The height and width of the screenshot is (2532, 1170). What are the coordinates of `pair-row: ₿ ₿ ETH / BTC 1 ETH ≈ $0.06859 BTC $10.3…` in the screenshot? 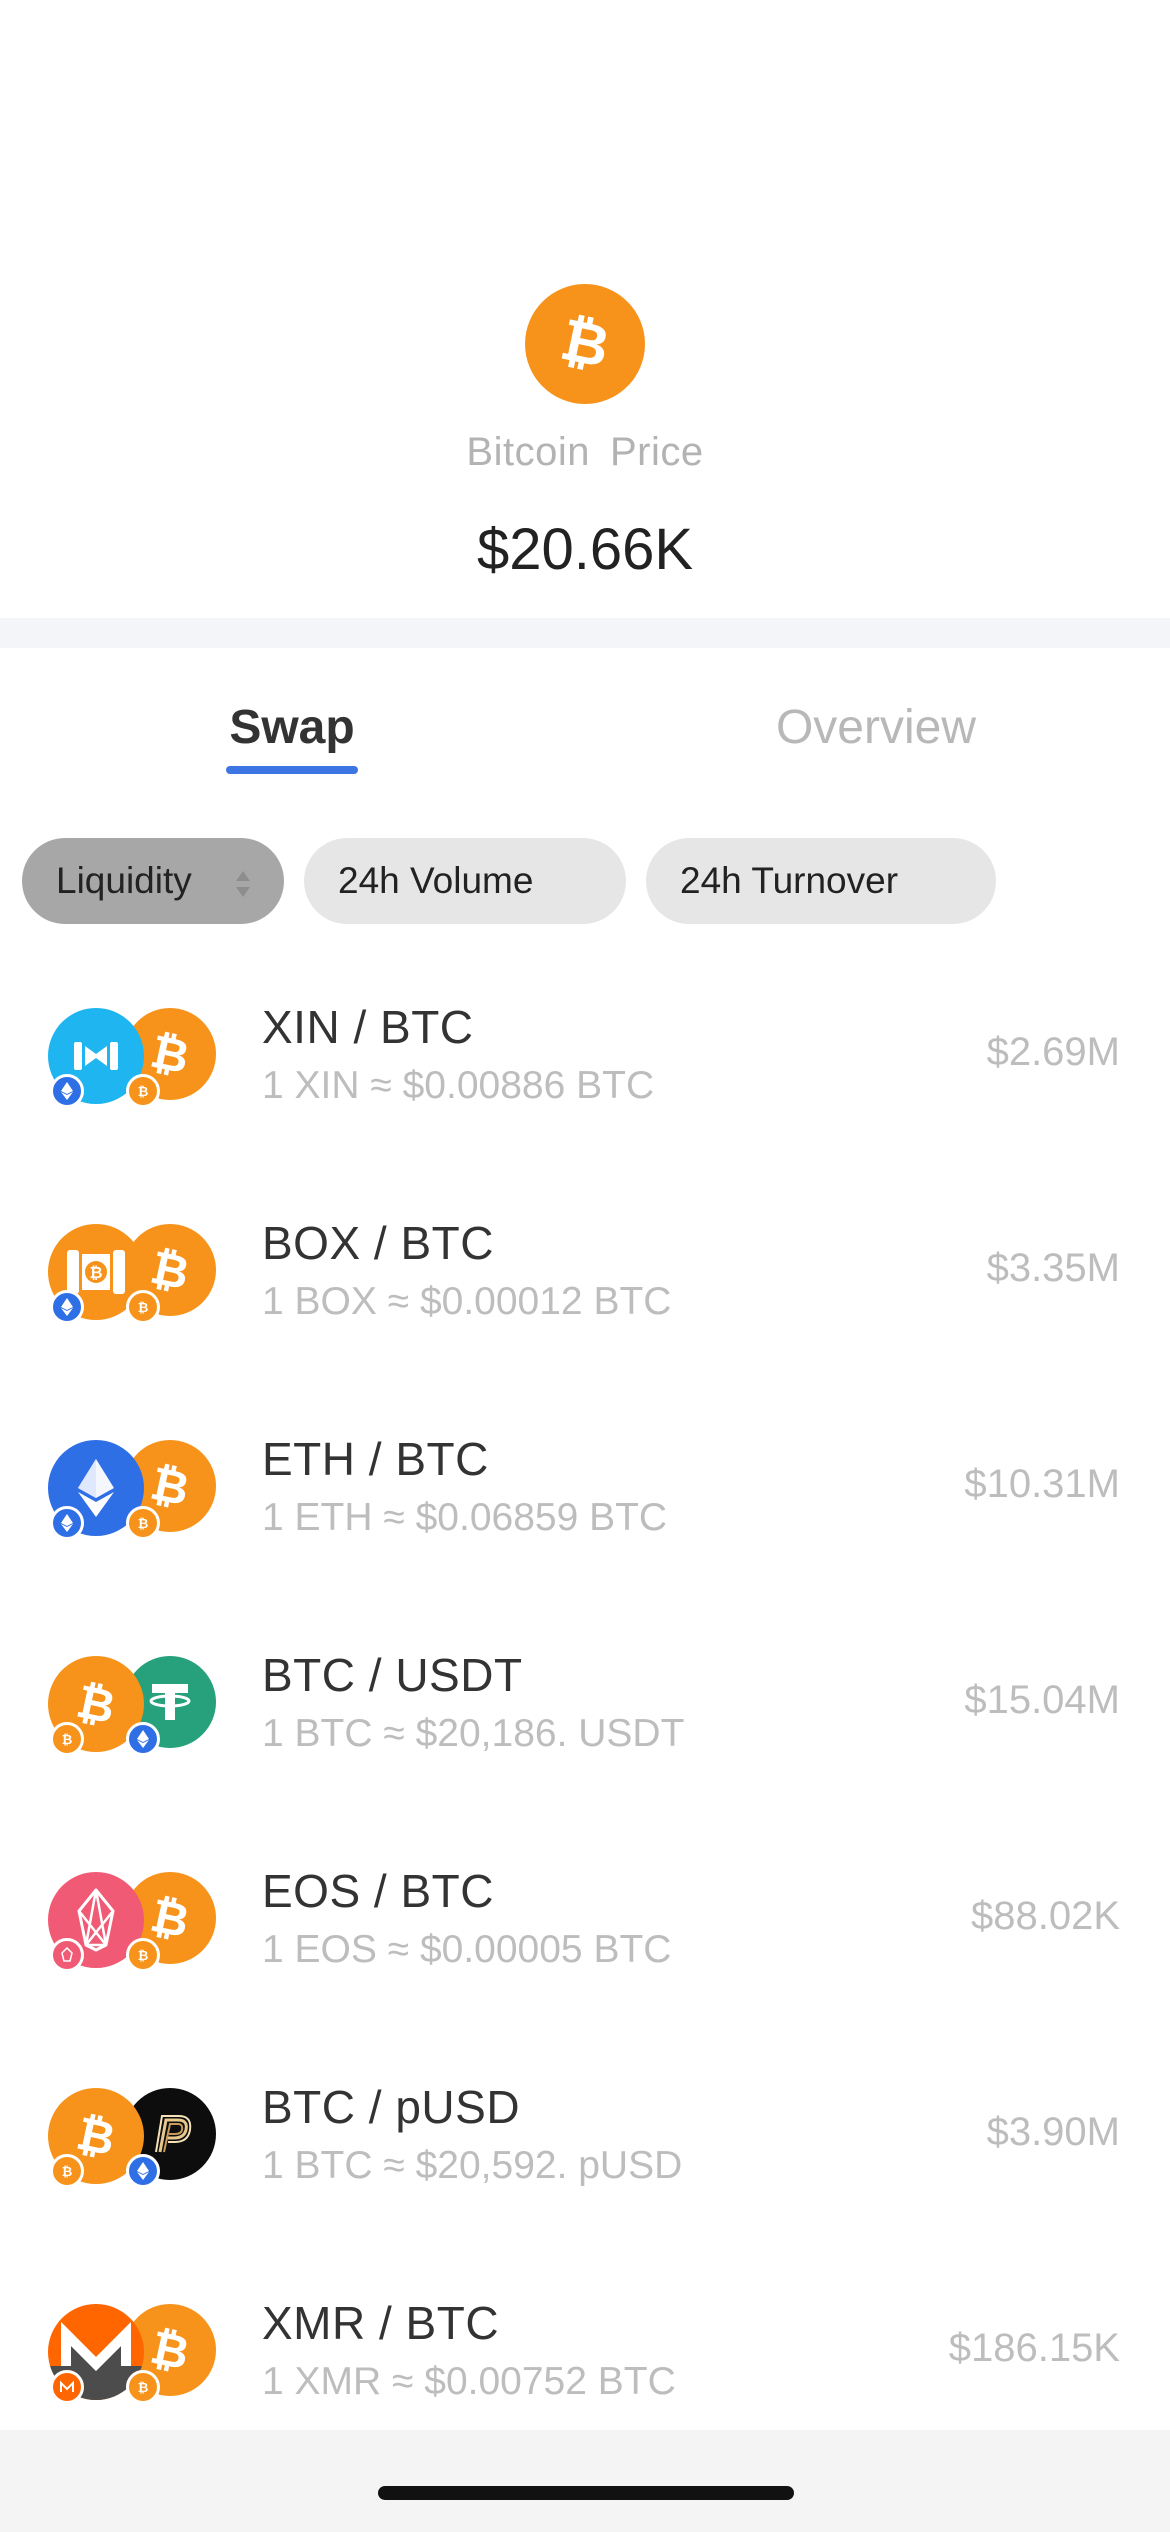 It's located at (585, 1502).